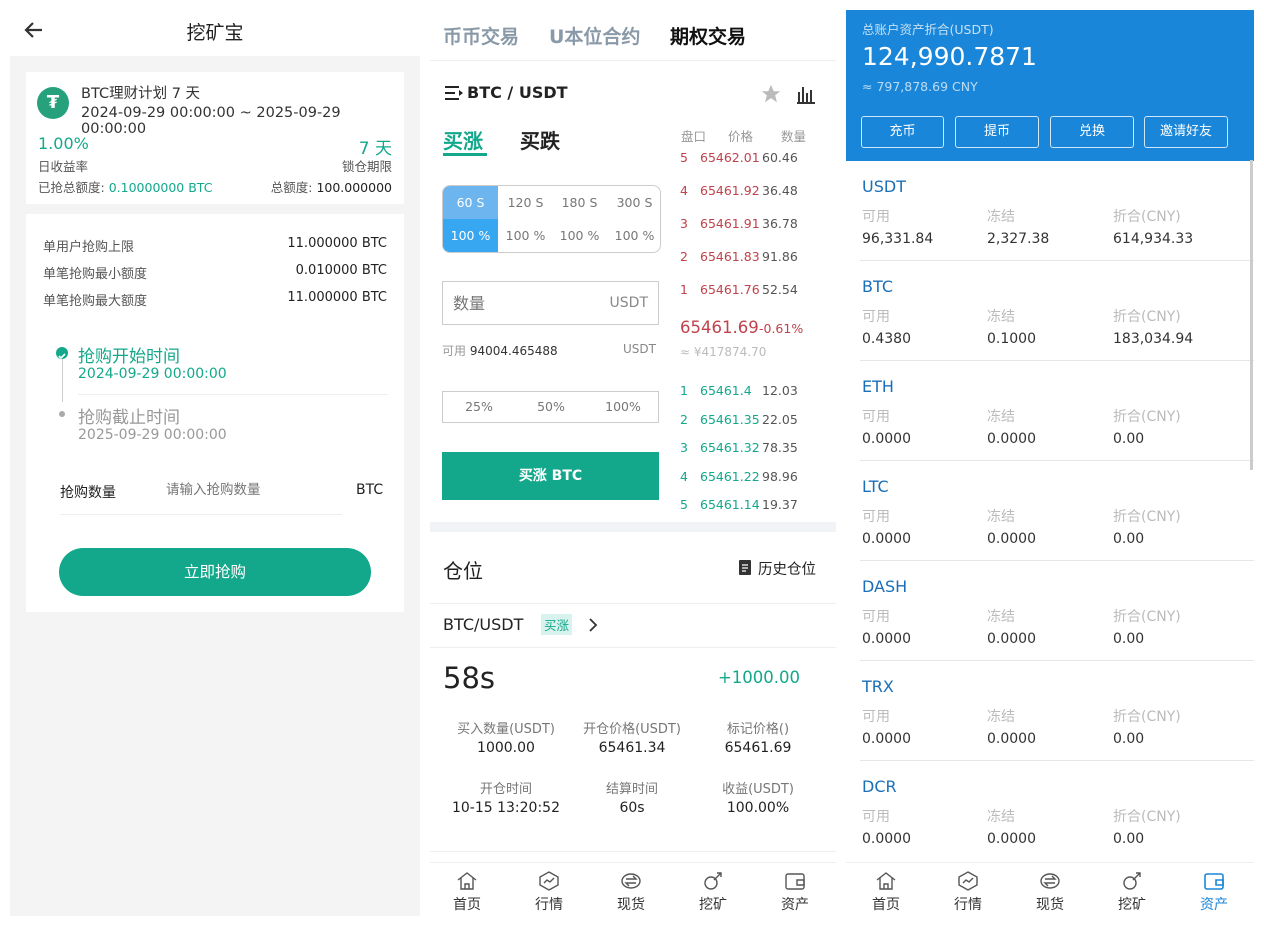 The height and width of the screenshot is (927, 1264). I want to click on timeline-divider, so click(233, 394).